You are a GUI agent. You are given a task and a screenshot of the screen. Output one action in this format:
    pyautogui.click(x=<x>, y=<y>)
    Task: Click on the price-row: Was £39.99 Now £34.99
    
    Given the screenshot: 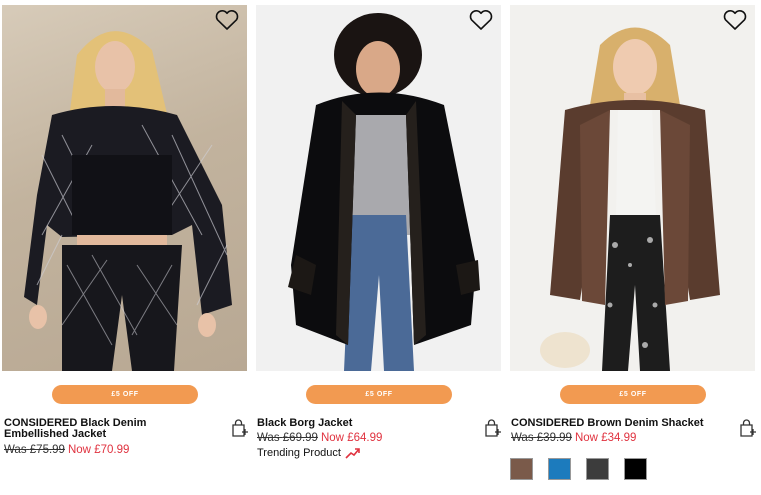 What is the action you would take?
    pyautogui.click(x=573, y=438)
    